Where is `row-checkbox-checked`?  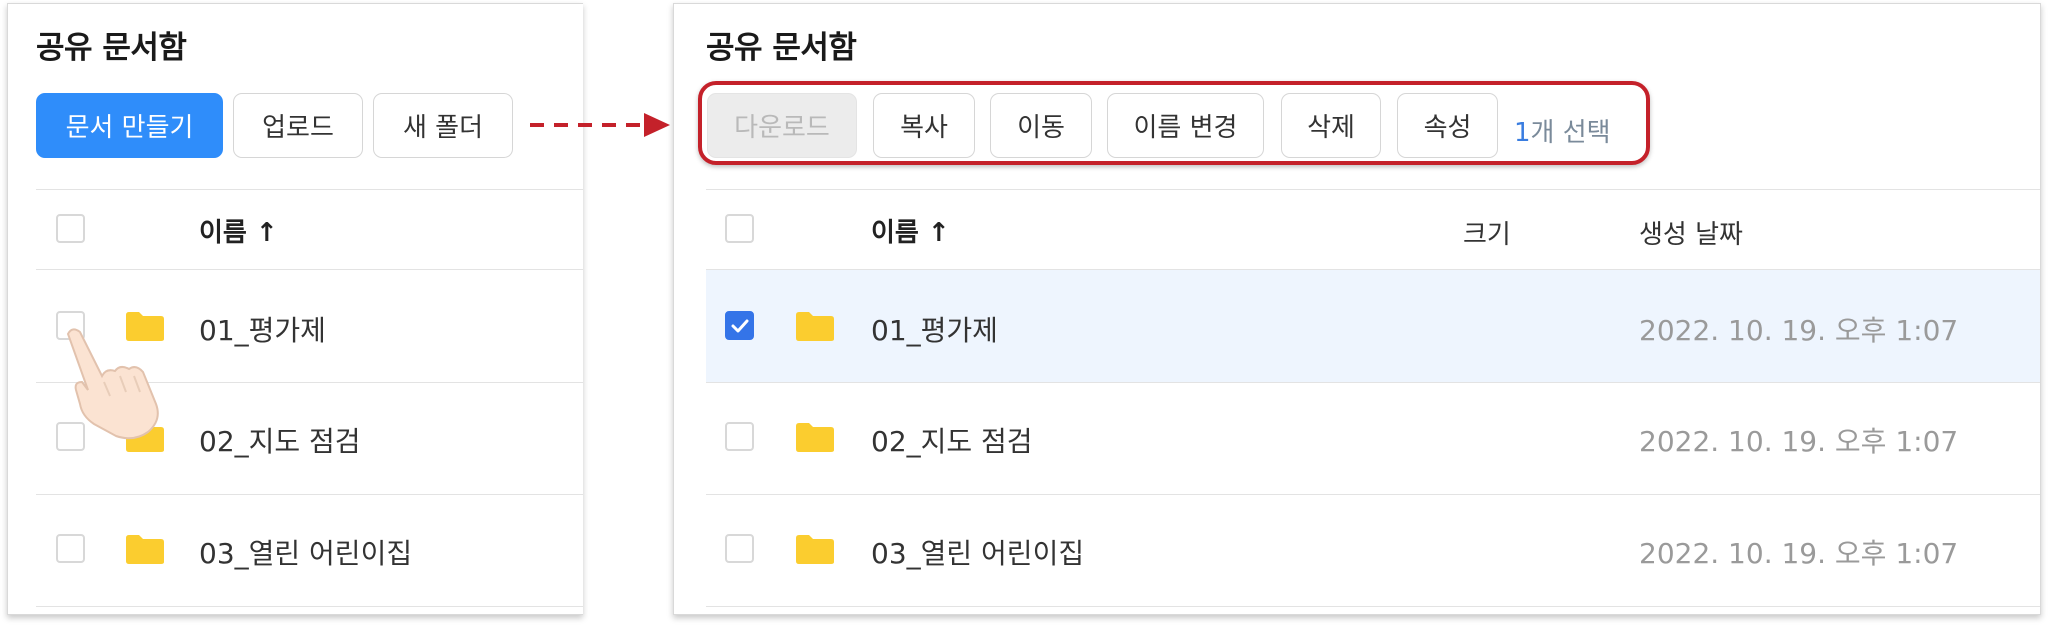 row-checkbox-checked is located at coordinates (739, 325).